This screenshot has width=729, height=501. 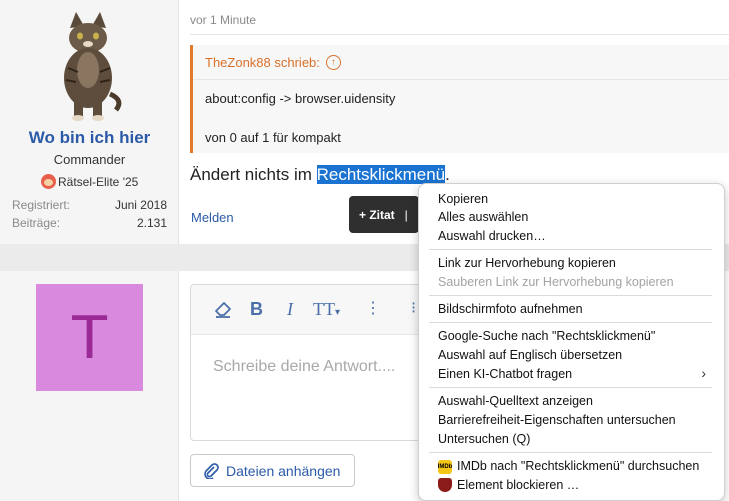 What do you see at coordinates (140, 205) in the screenshot?
I see `stat-value: Juni 2018` at bounding box center [140, 205].